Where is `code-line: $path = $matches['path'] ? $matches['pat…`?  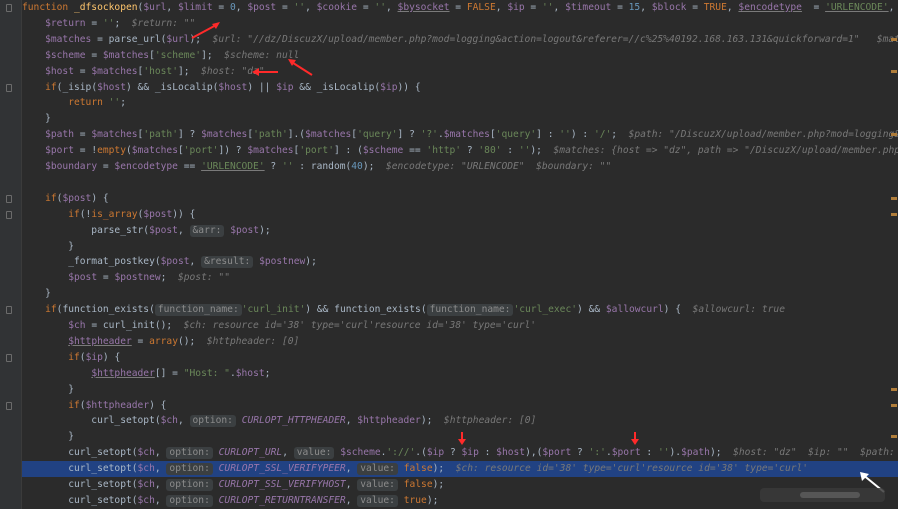
code-line: $path = $matches['path'] ? $matches['pat… is located at coordinates (460, 135).